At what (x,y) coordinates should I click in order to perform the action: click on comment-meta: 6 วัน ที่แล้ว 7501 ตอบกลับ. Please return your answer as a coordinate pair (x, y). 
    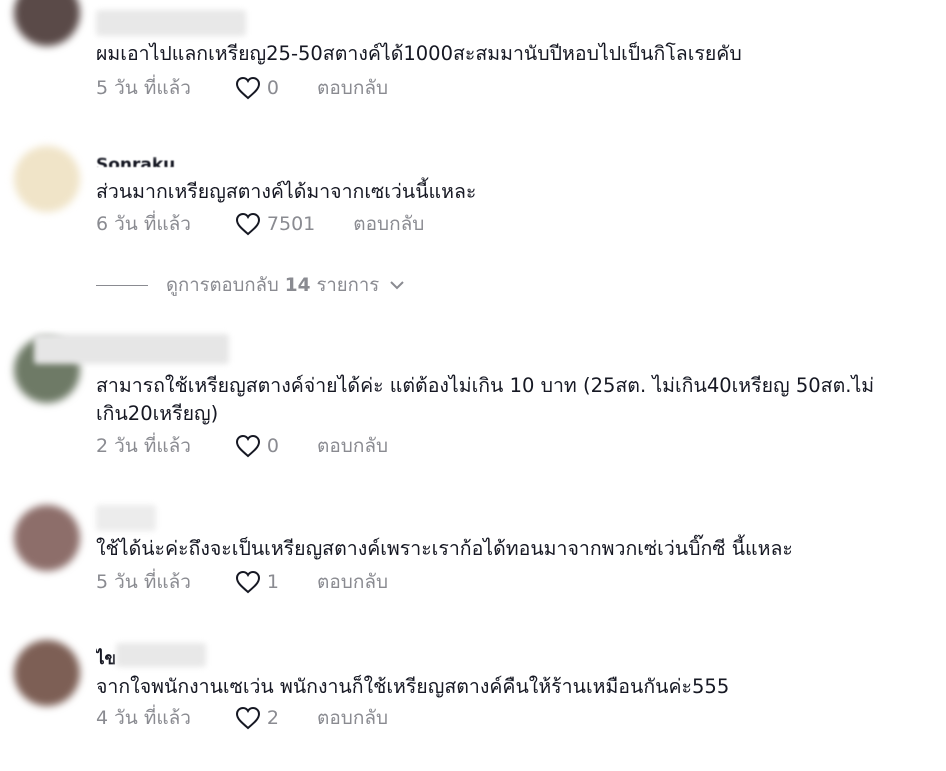
    Looking at the image, I should click on (260, 224).